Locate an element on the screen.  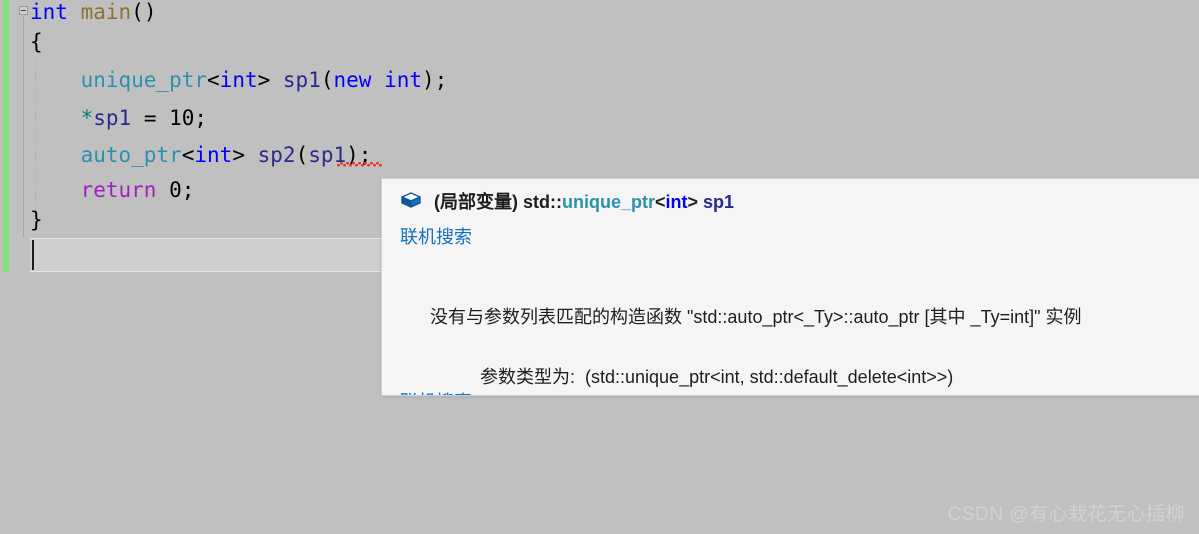
code-token: new is located at coordinates (352, 80).